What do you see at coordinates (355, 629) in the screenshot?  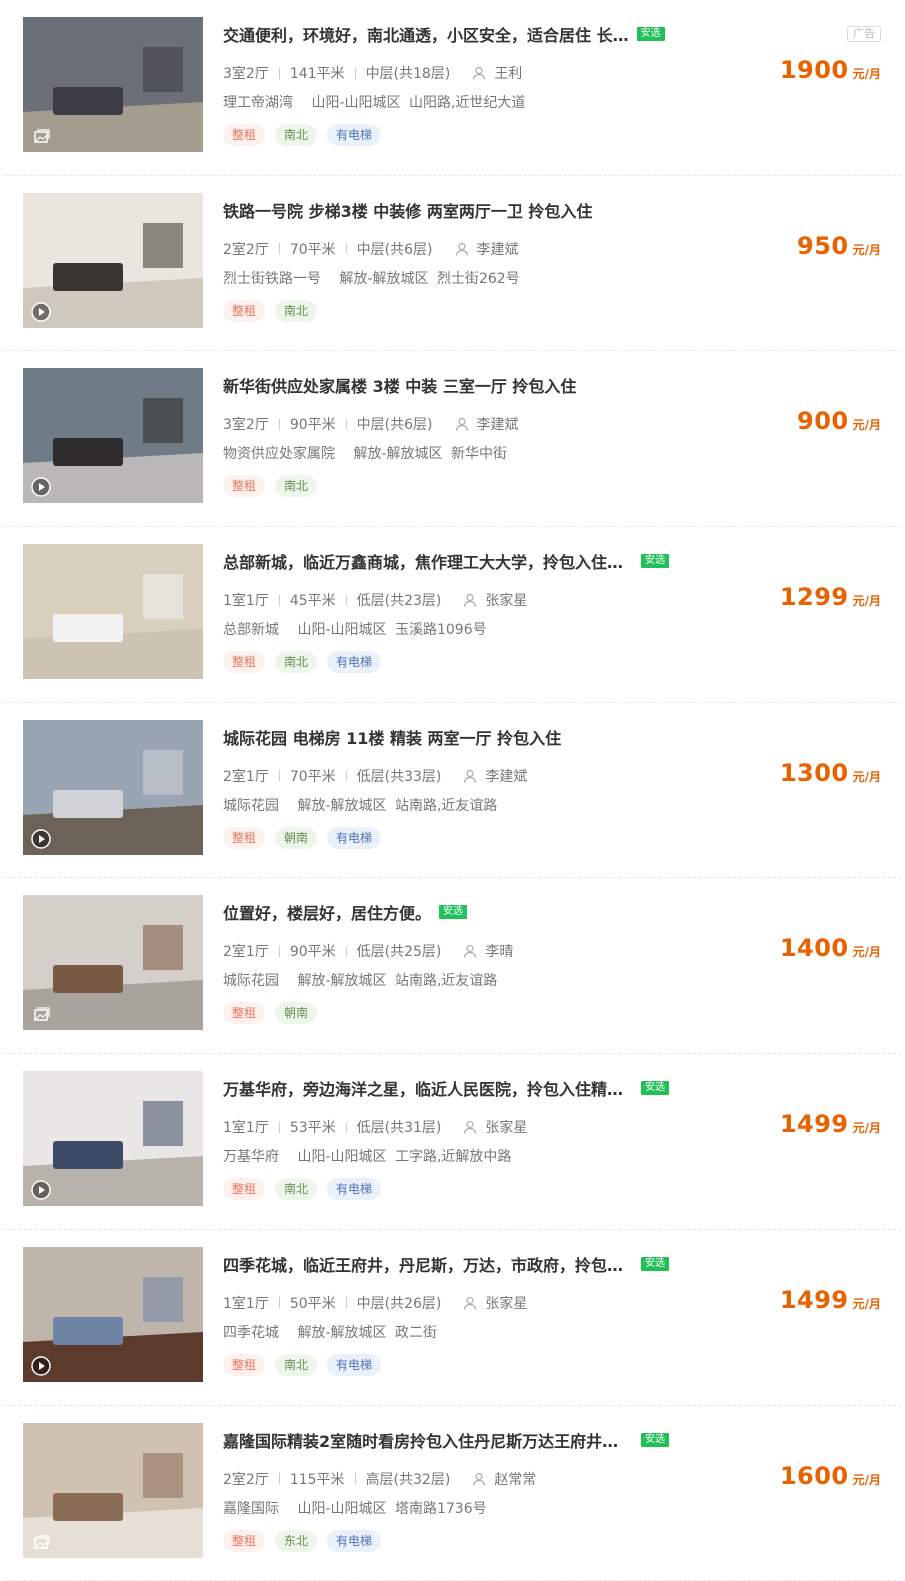 I see `listing-address: 总部新城 山阳-山阳城区 玉溪路1096号` at bounding box center [355, 629].